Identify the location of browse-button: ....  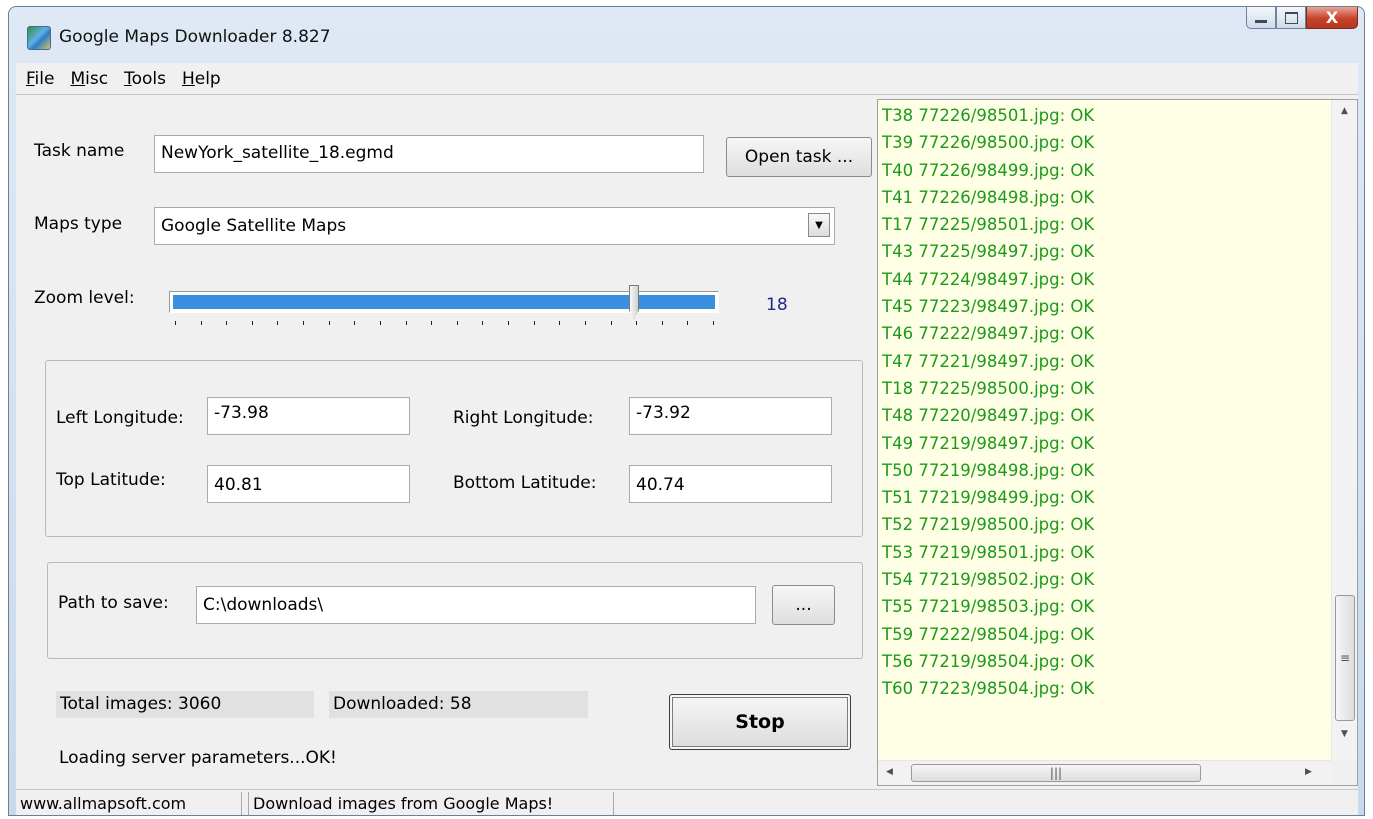
(803, 605).